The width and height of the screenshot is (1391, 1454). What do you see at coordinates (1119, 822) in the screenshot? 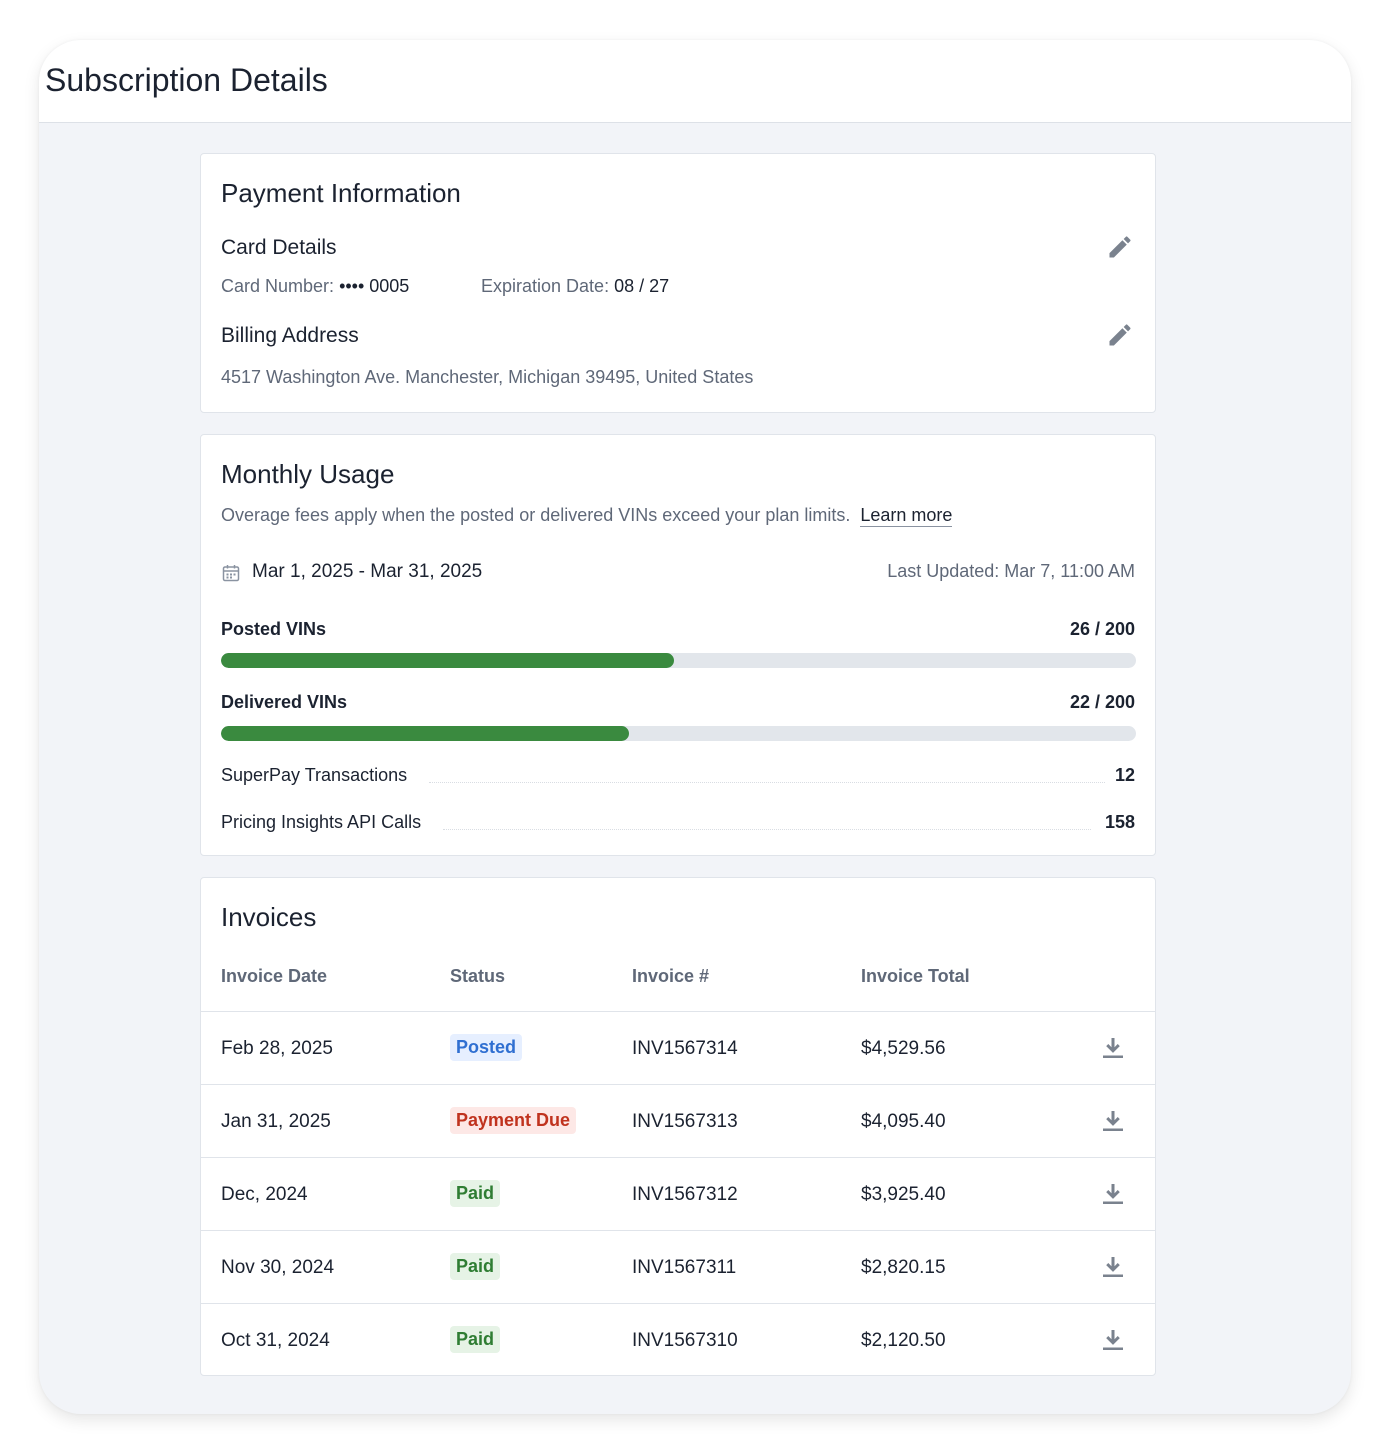
I see `pricing-insights-value: 158` at bounding box center [1119, 822].